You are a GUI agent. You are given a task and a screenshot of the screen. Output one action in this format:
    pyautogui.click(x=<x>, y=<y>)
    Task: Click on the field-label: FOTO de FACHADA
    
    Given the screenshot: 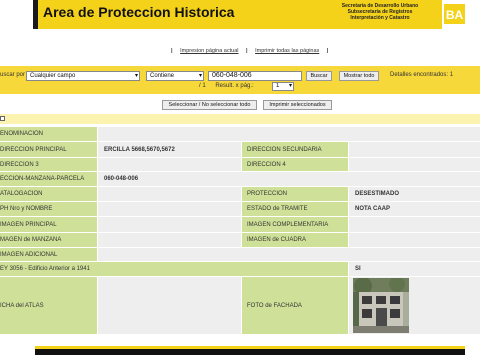 What is the action you would take?
    pyautogui.click(x=295, y=305)
    